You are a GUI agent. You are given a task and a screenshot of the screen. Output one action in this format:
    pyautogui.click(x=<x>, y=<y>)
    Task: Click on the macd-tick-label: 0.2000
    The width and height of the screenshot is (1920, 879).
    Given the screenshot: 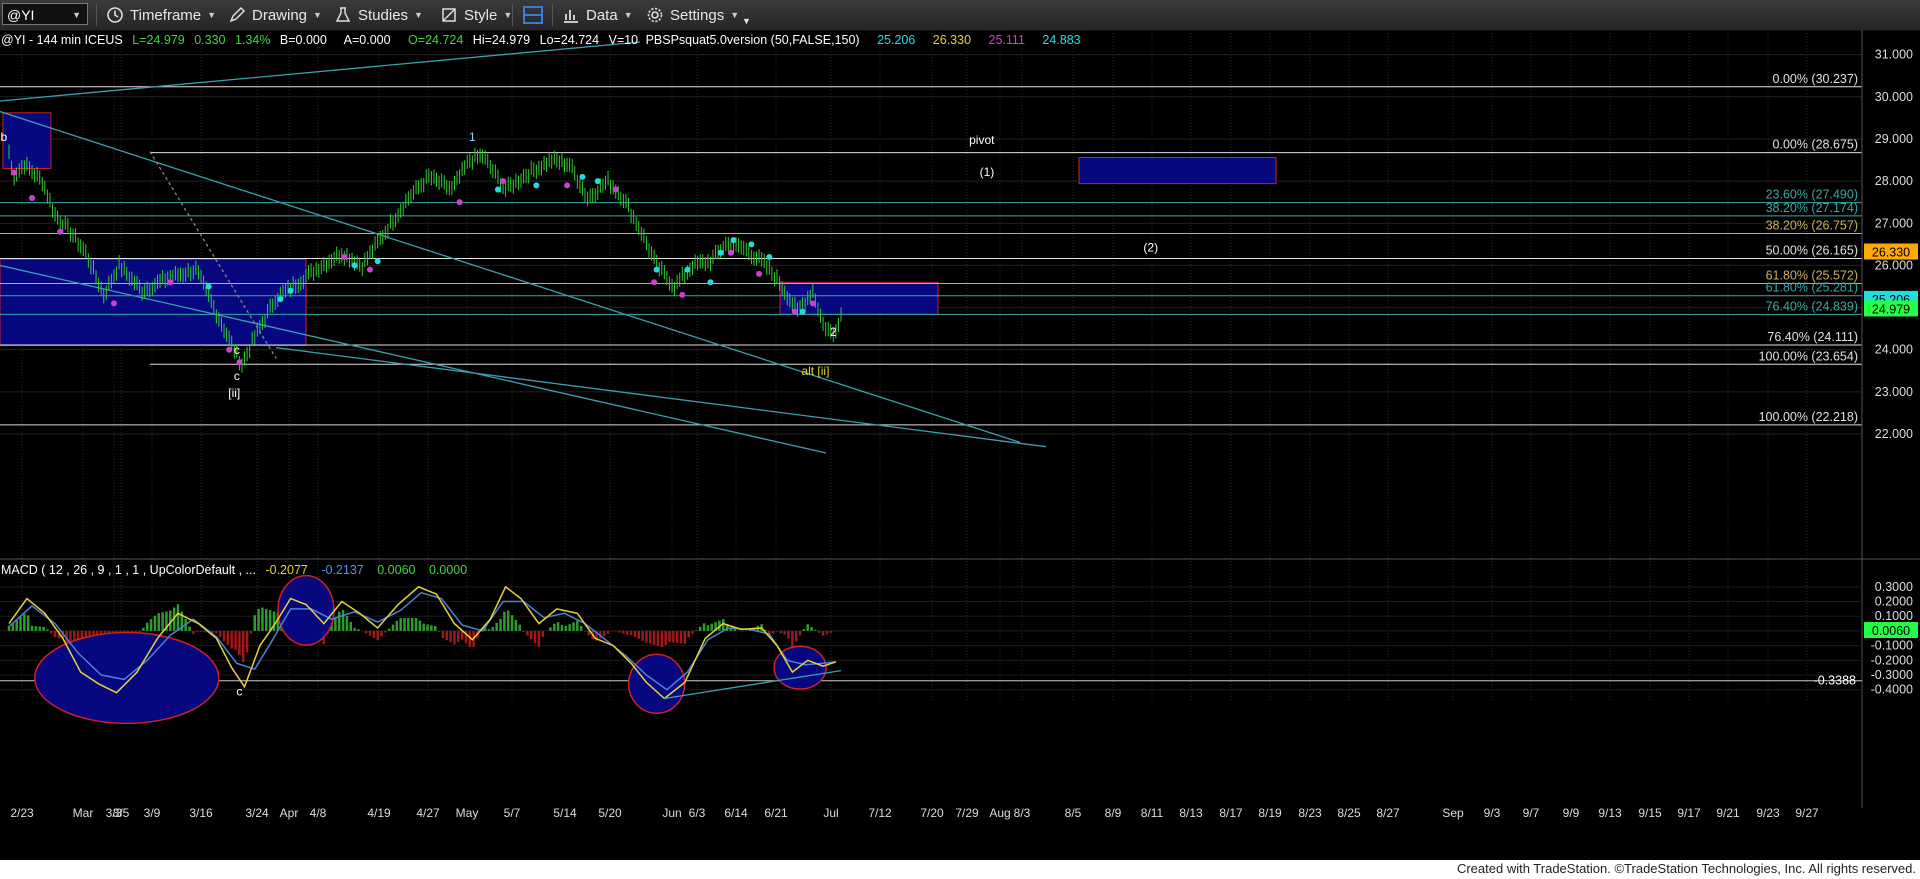 What is the action you would take?
    pyautogui.click(x=1894, y=602)
    